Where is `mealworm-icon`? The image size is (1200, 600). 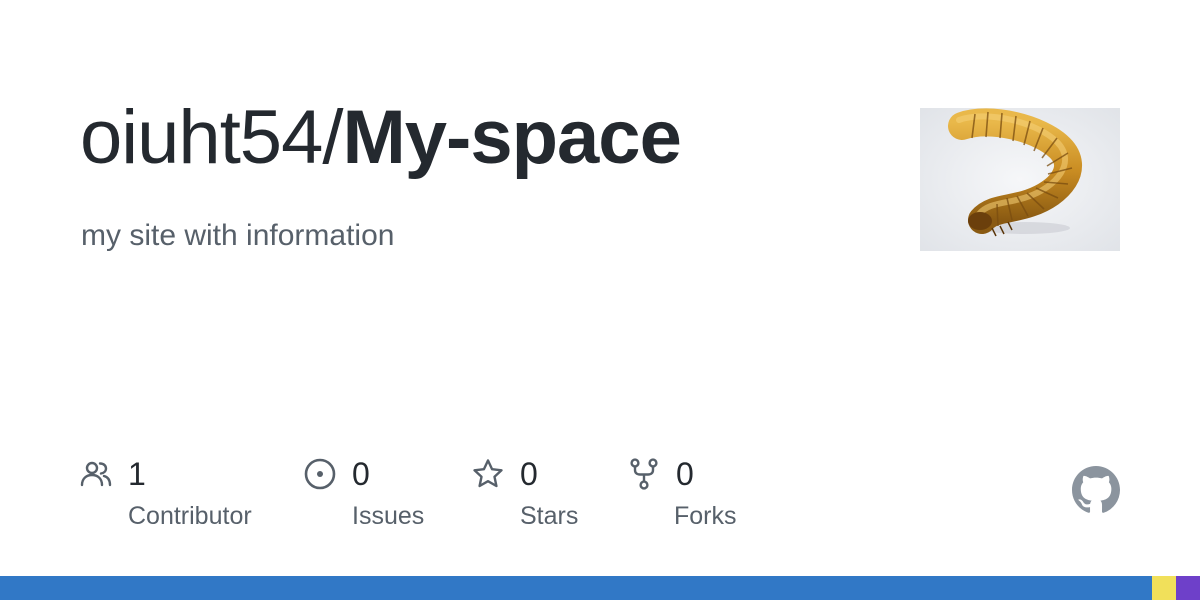
mealworm-icon is located at coordinates (1020, 179).